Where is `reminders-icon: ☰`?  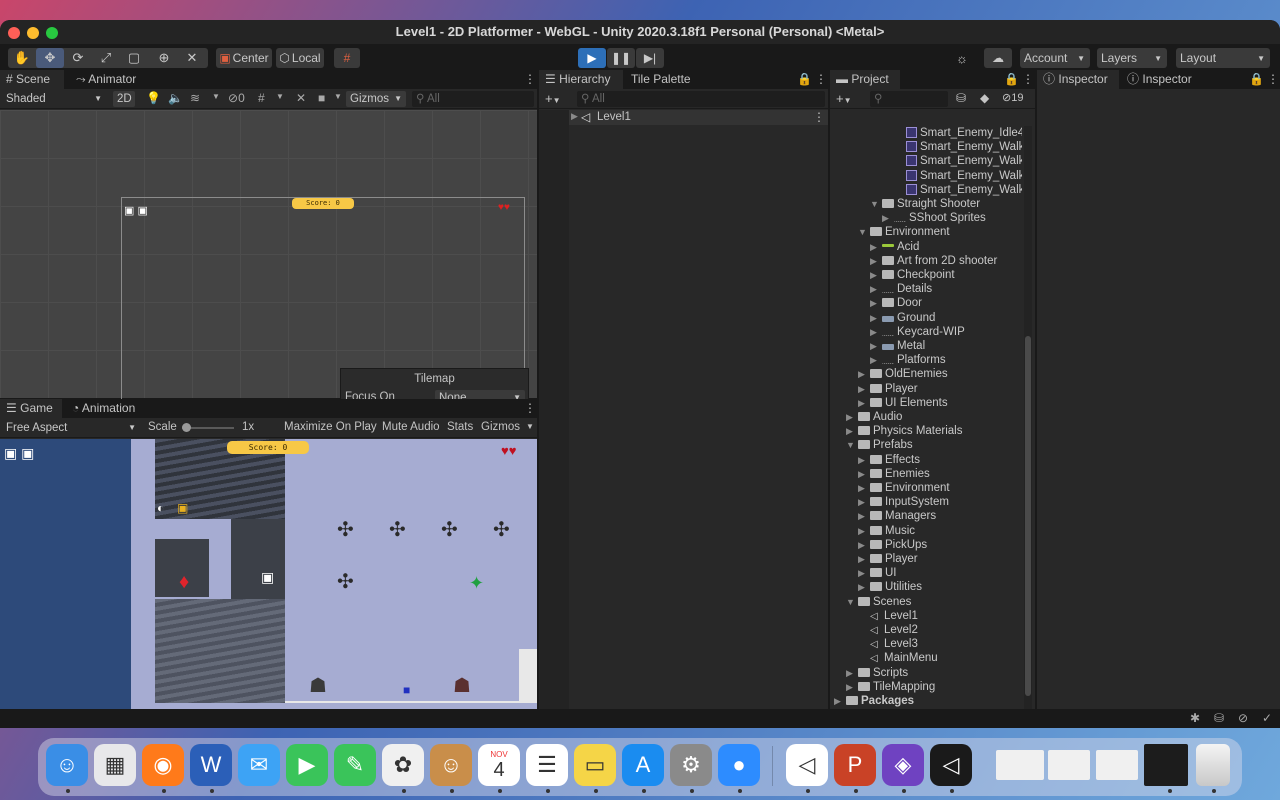
reminders-icon: ☰ is located at coordinates (547, 765).